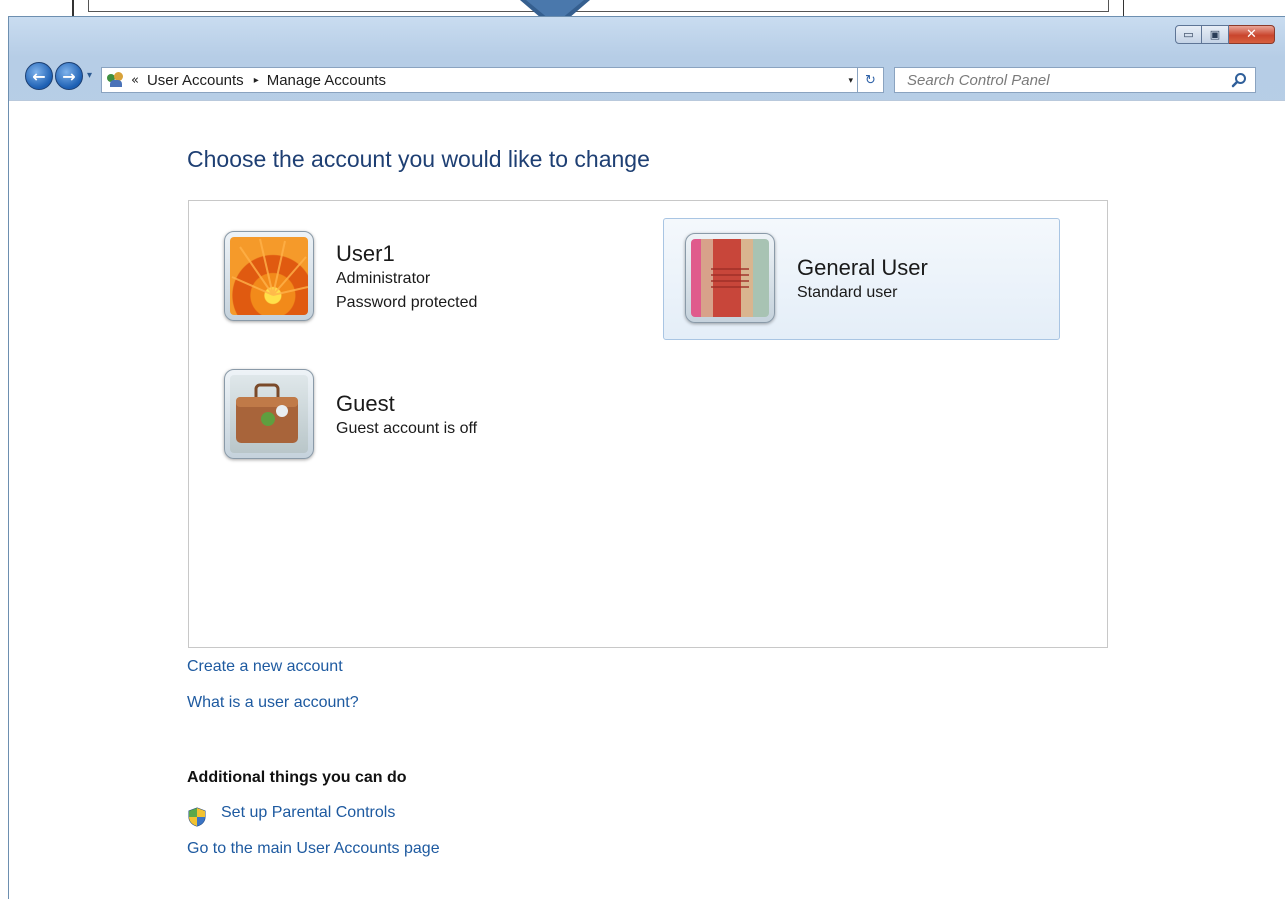 This screenshot has height=899, width=1285. Describe the element at coordinates (313, 849) in the screenshot. I see `main-user-accounts-link: Go to the main User Accounts page` at that location.